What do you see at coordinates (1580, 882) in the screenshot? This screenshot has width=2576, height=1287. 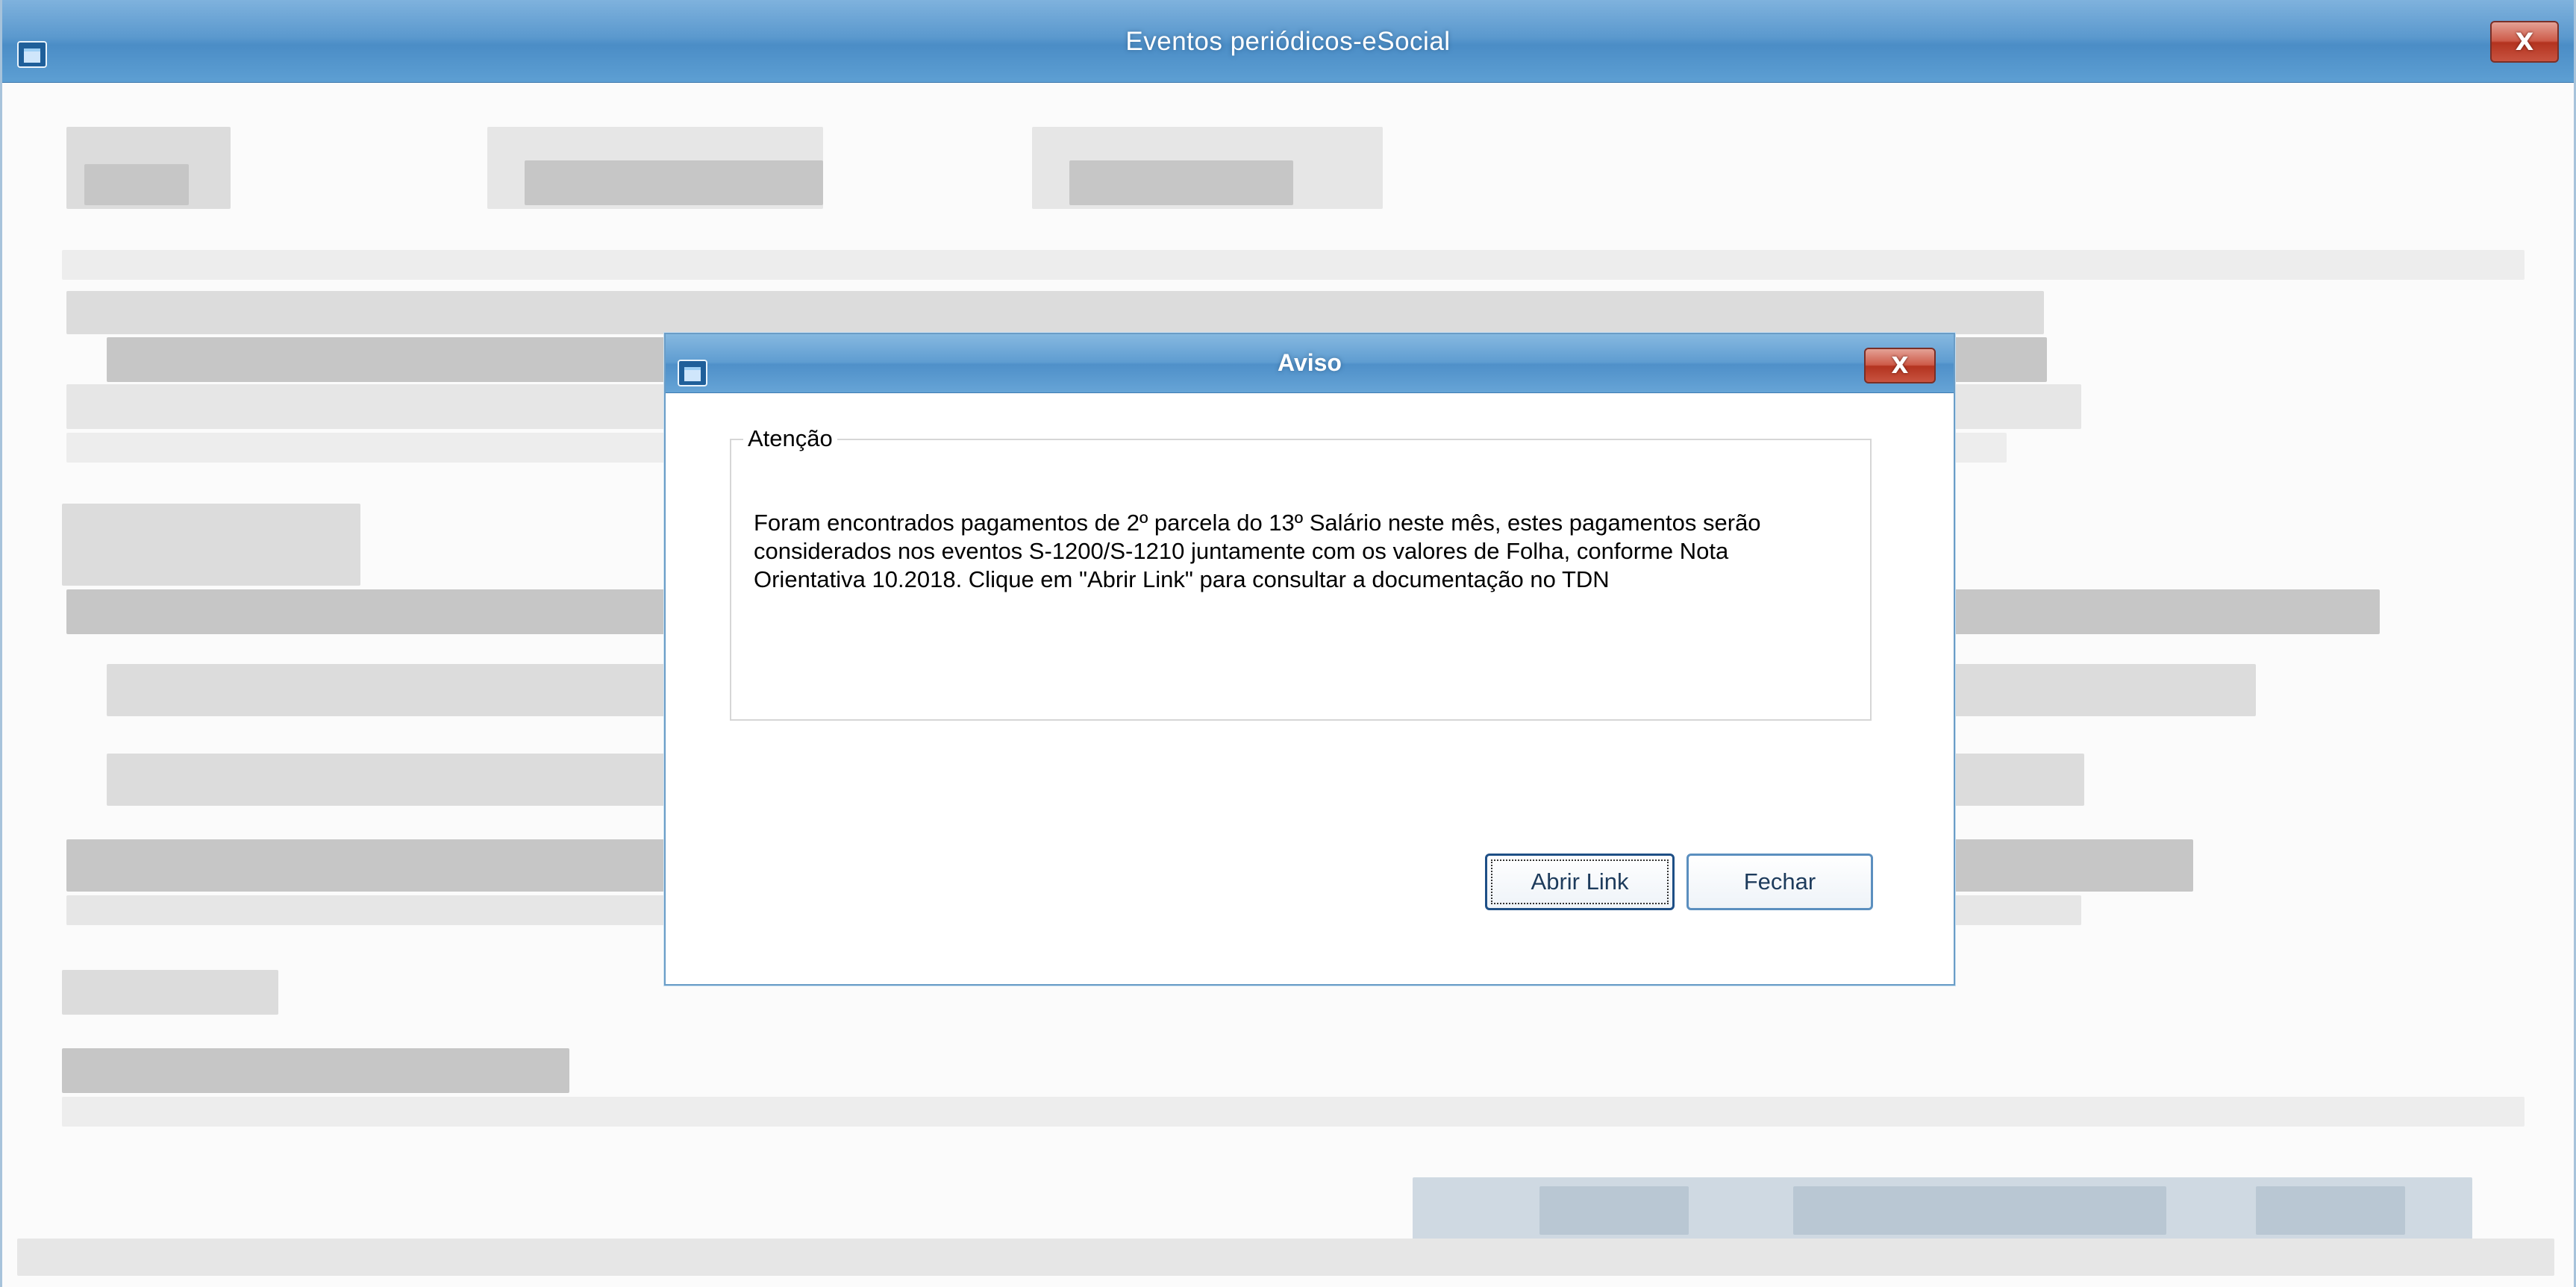 I see `open-link-button: Abrir Link` at bounding box center [1580, 882].